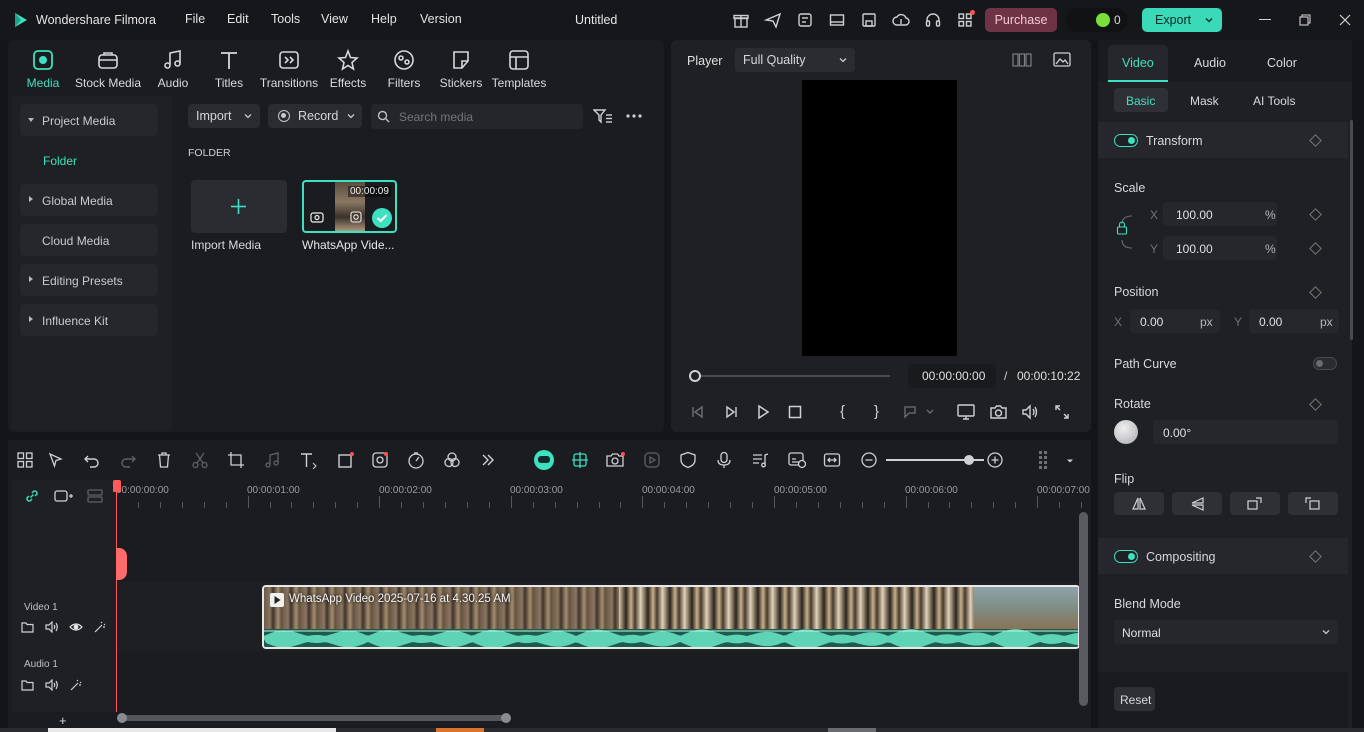 This screenshot has height=732, width=1364. Describe the element at coordinates (121, 564) in the screenshot. I see `playhead-marker` at that location.